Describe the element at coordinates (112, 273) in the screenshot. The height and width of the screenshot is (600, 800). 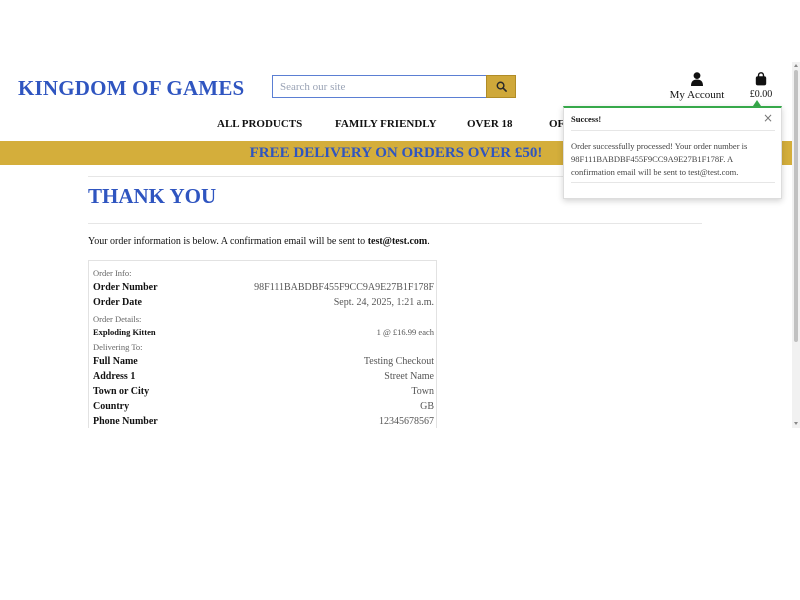
I see `order-info-heading: Order Info:` at that location.